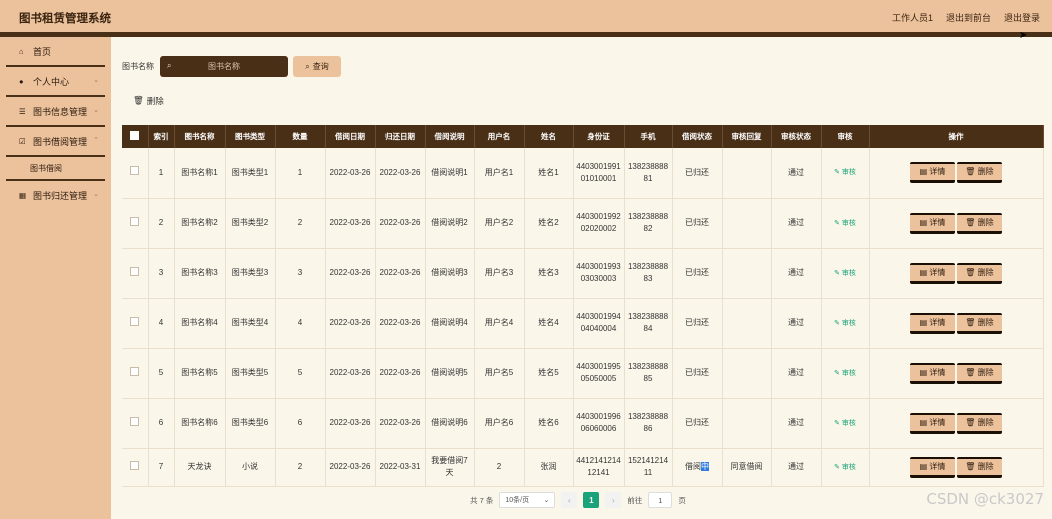 Image resolution: width=1052 pixels, height=519 pixels. Describe the element at coordinates (450, 273) in the screenshot. I see `table-cell: 借阅说明3` at that location.